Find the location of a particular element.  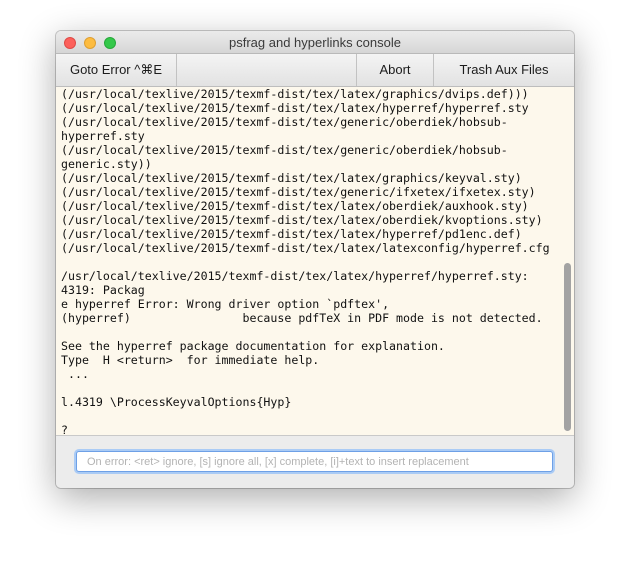

scrollbar-thumb is located at coordinates (567, 347).